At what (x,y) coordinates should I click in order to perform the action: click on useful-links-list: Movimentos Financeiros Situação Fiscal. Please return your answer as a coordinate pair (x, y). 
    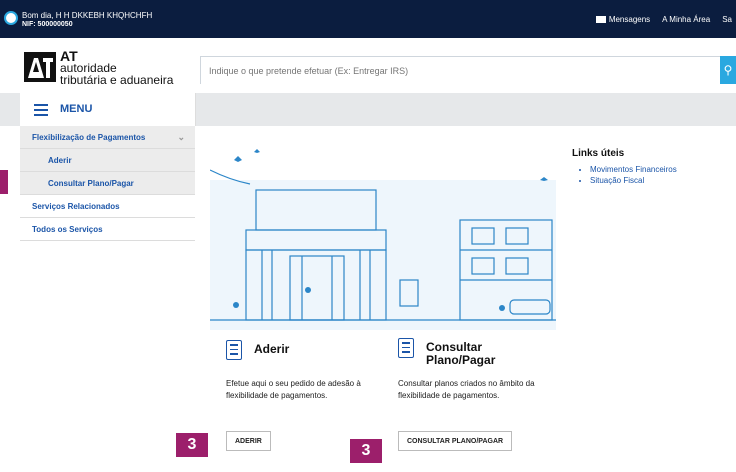
    Looking at the image, I should click on (624, 175).